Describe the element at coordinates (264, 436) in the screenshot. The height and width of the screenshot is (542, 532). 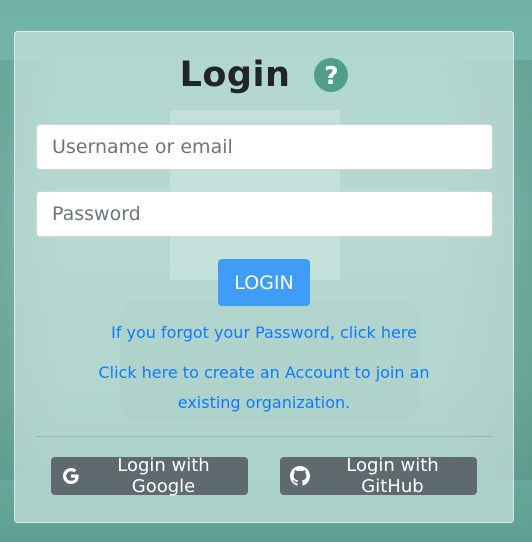
I see `divider` at that location.